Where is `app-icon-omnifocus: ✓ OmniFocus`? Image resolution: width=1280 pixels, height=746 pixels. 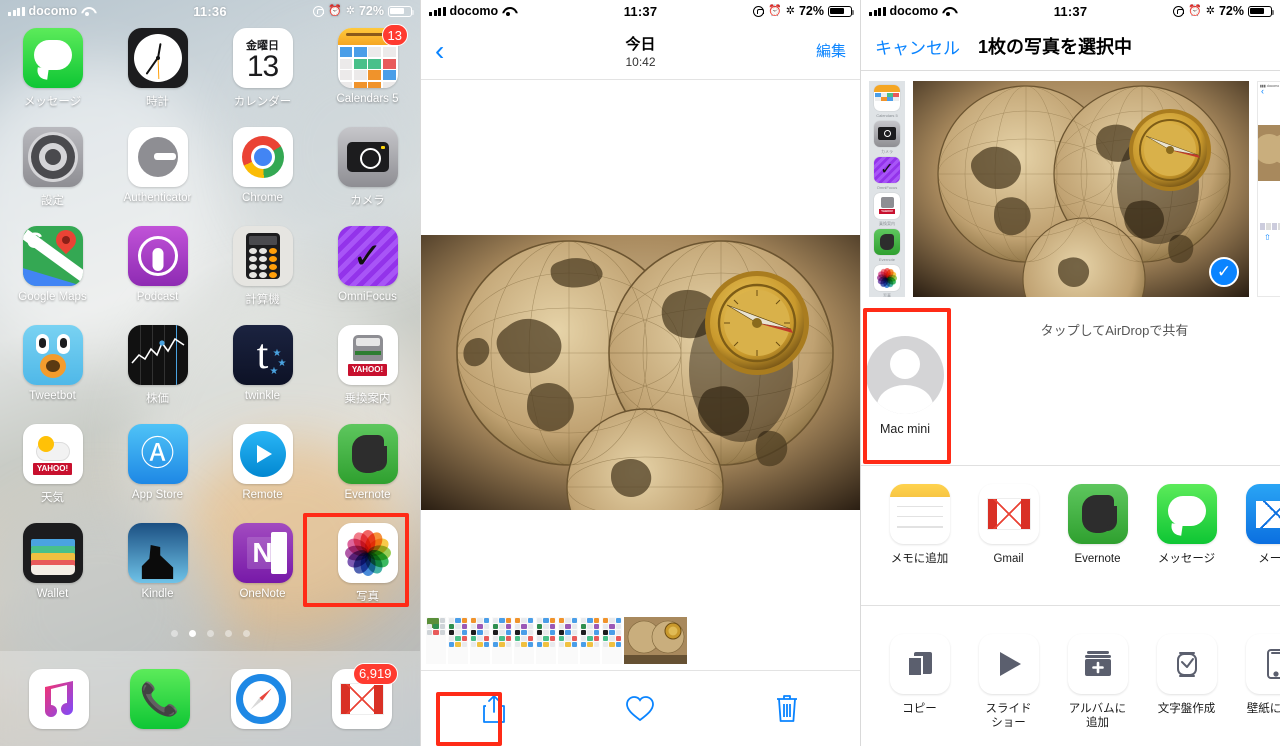 app-icon-omnifocus: ✓ OmniFocus is located at coordinates (367, 275).